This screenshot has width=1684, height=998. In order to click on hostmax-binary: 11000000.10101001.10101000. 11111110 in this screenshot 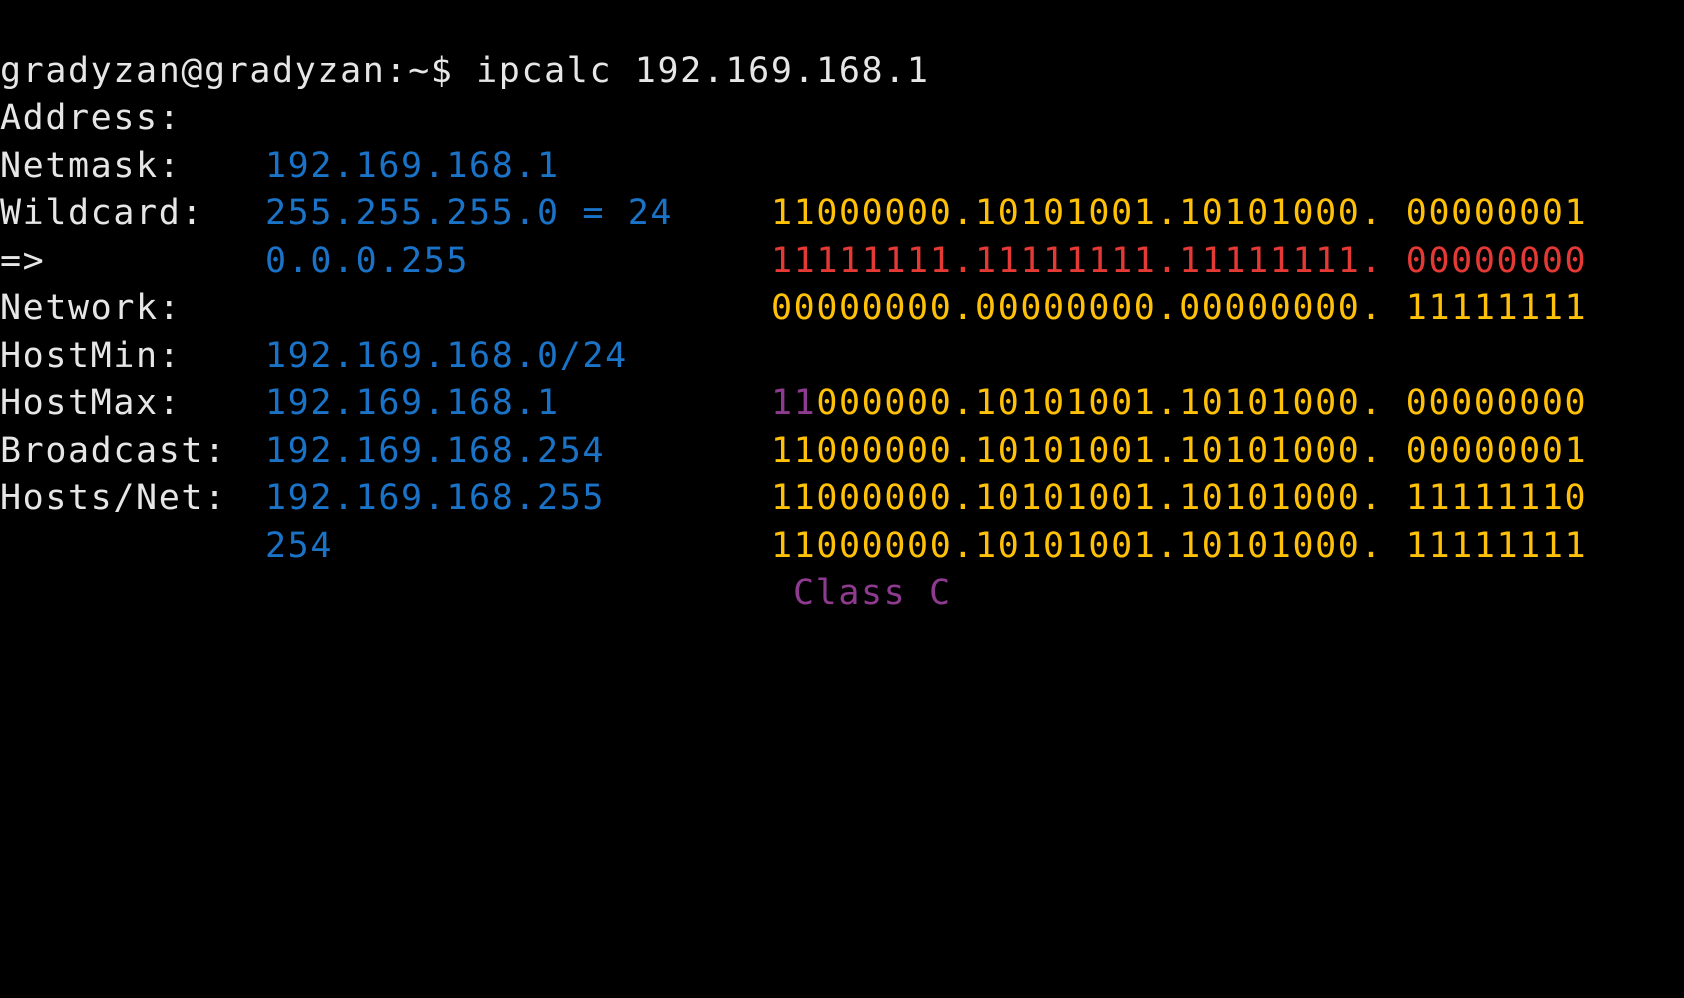, I will do `click(1179, 499)`.